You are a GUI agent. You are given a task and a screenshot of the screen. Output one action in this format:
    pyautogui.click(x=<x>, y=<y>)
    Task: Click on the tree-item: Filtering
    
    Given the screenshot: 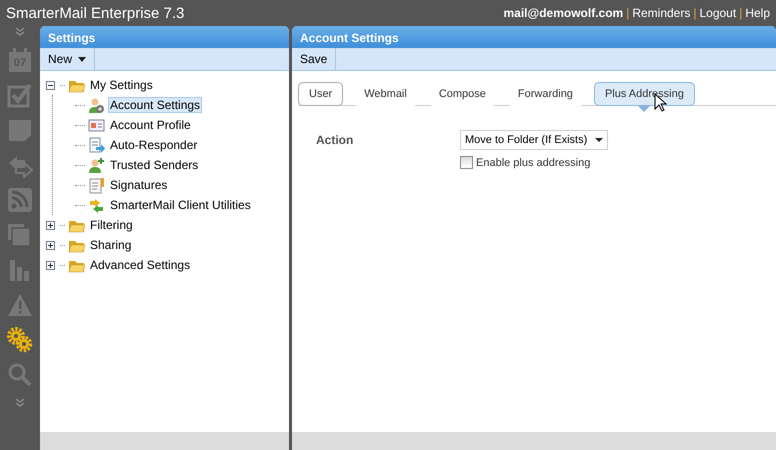 What is the action you would take?
    pyautogui.click(x=111, y=225)
    